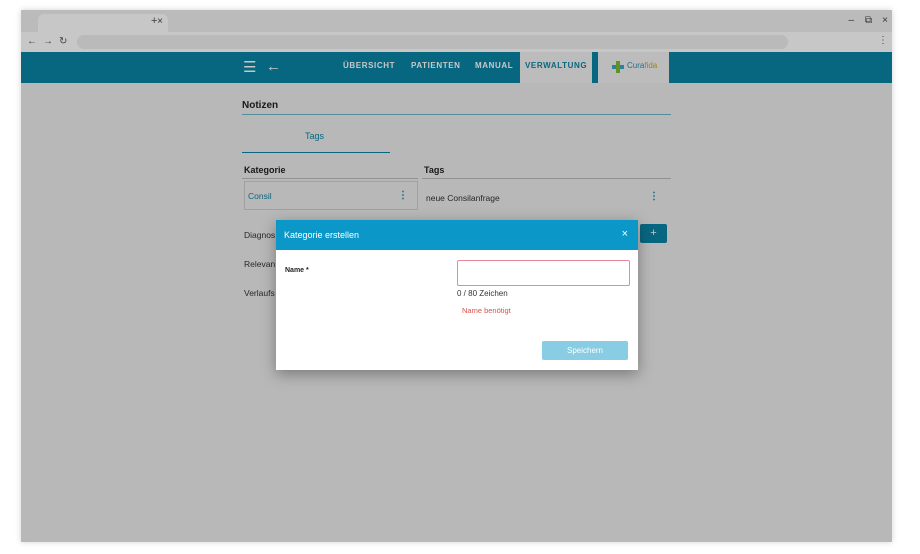  Describe the element at coordinates (585, 350) in the screenshot. I see `save-button: Speichern` at that location.